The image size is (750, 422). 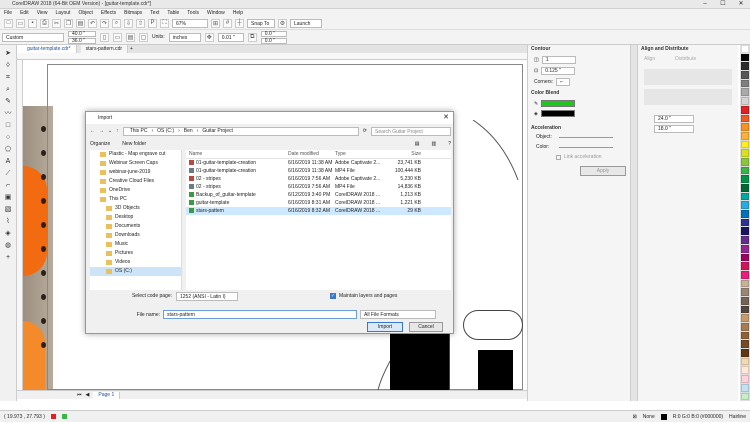 I want to click on menu-item-effects: Effects, so click(x=108, y=13).